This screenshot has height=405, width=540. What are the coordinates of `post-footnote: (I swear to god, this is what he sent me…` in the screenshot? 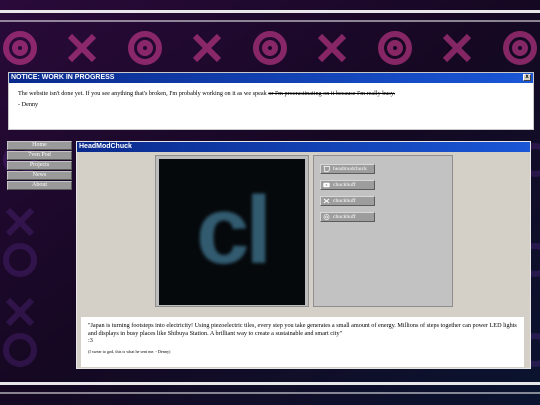 It's located at (129, 351).